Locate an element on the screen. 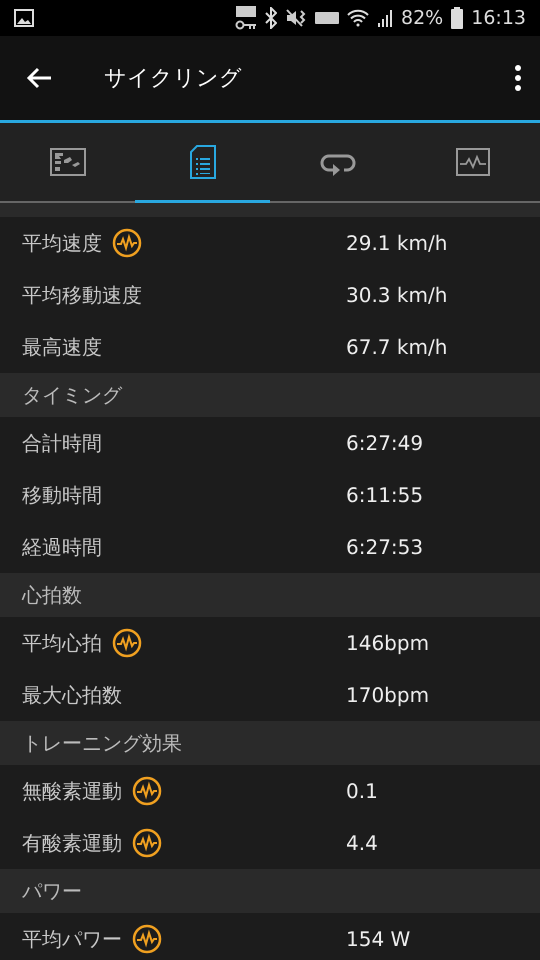 Image resolution: width=540 pixels, height=960 pixels. gallery-icon is located at coordinates (24, 18).